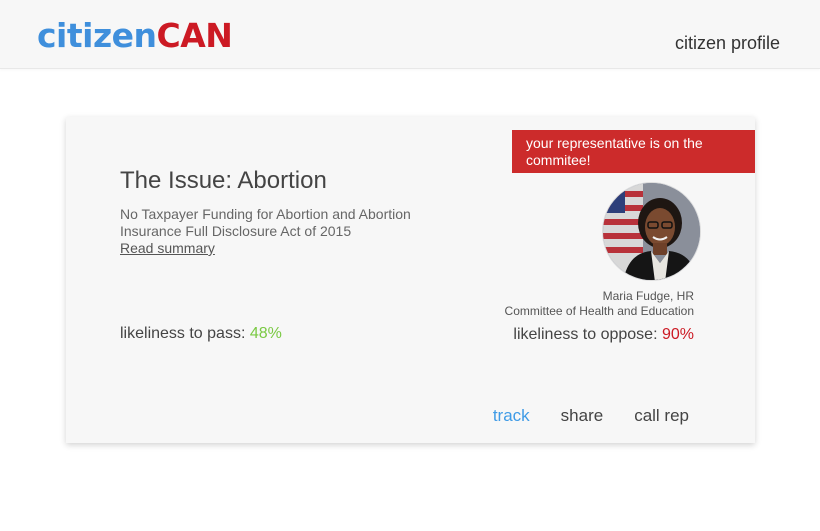 This screenshot has height=531, width=820. I want to click on share-button: share, so click(582, 416).